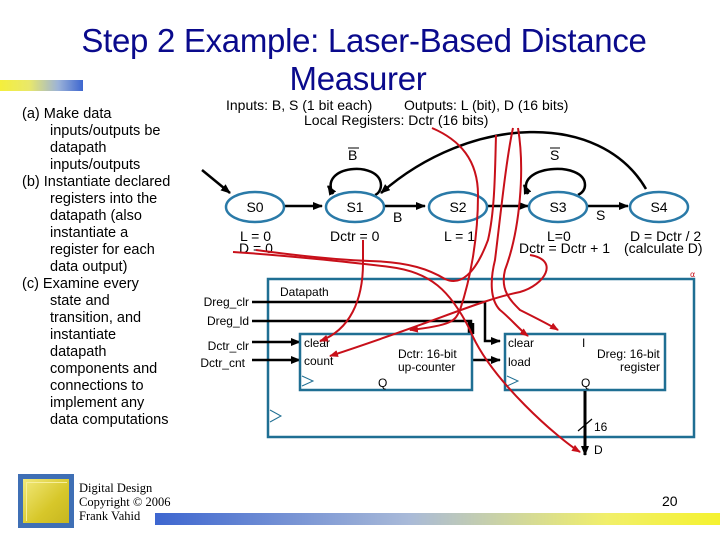  What do you see at coordinates (382, 383) in the screenshot?
I see `counter-output-q: Q` at bounding box center [382, 383].